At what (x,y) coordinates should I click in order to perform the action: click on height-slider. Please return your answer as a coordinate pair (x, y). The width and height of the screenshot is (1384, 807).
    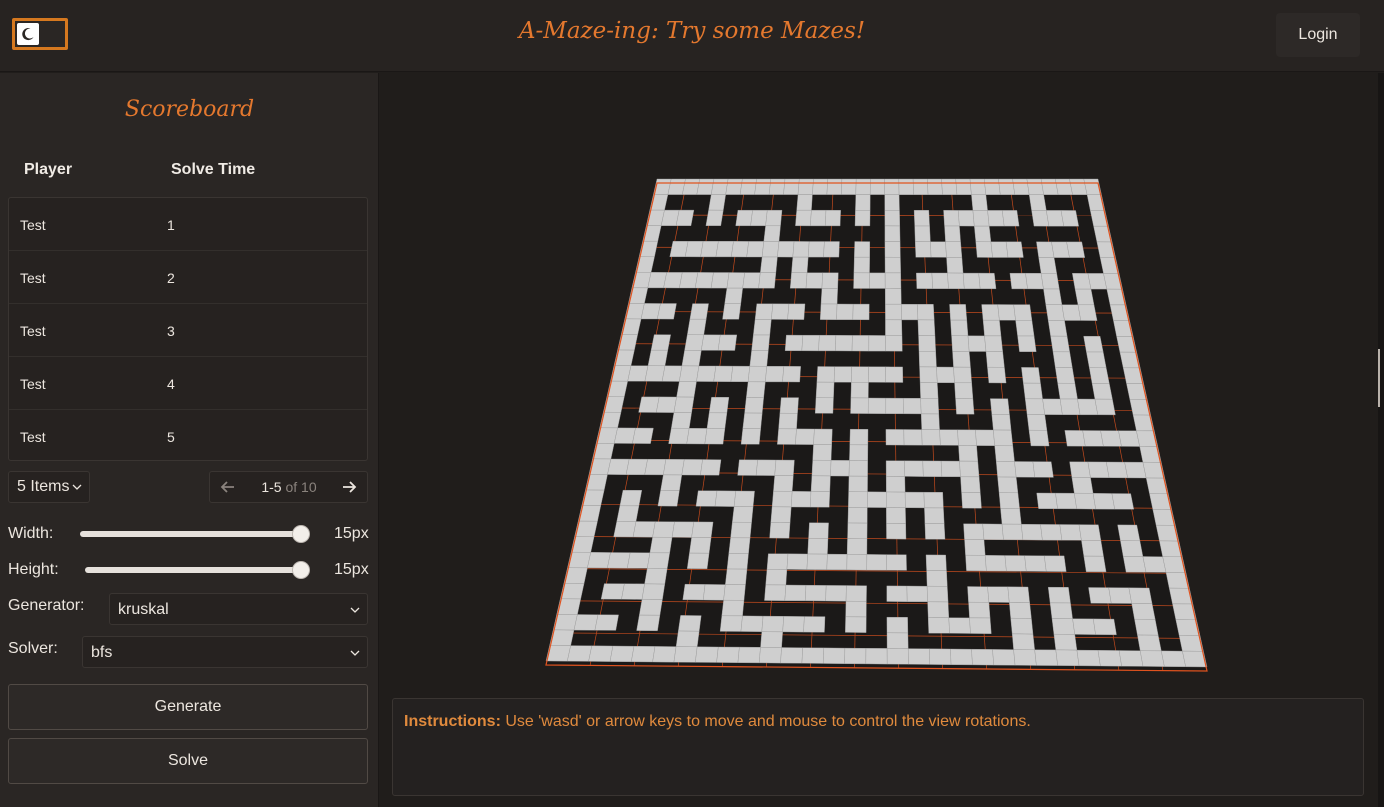
    Looking at the image, I should click on (197, 570).